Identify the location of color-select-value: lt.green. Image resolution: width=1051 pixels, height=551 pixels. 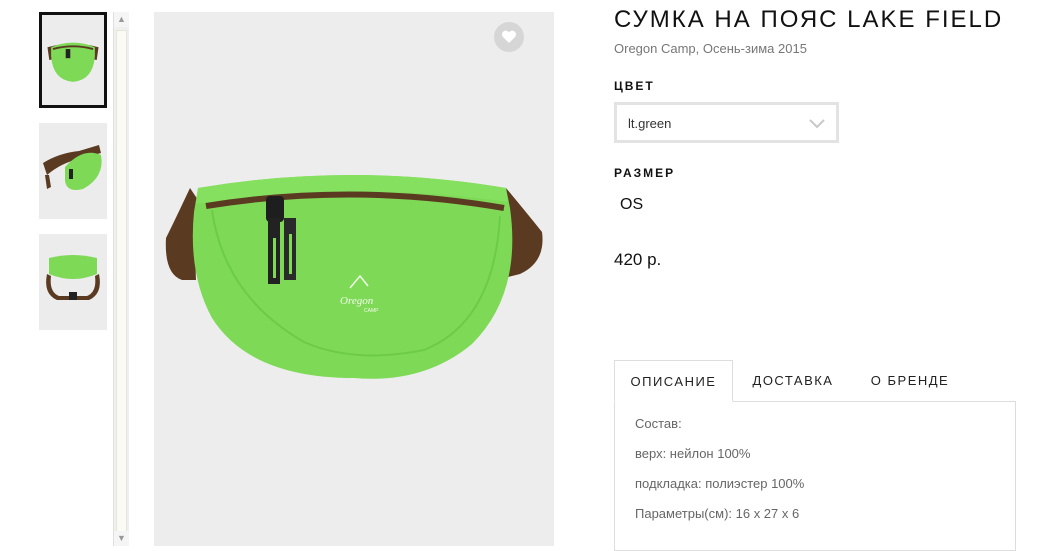
(650, 123).